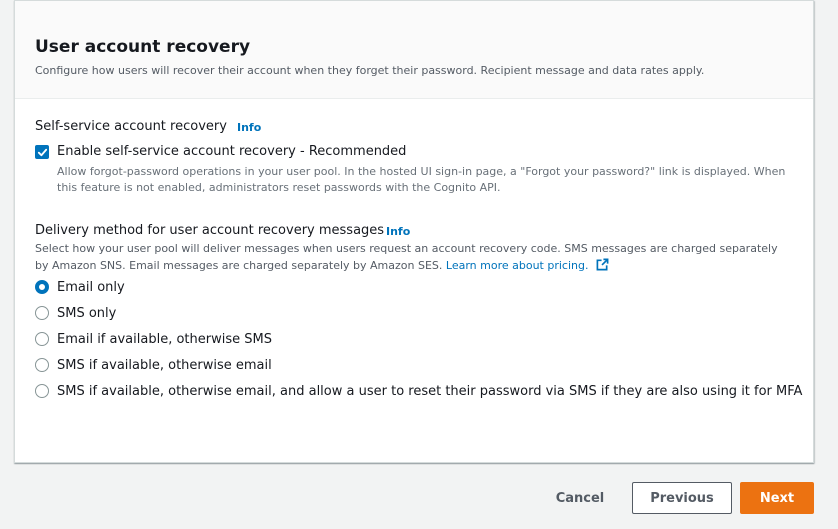 The height and width of the screenshot is (529, 838). What do you see at coordinates (143, 47) in the screenshot?
I see `panel-title: User account recovery` at bounding box center [143, 47].